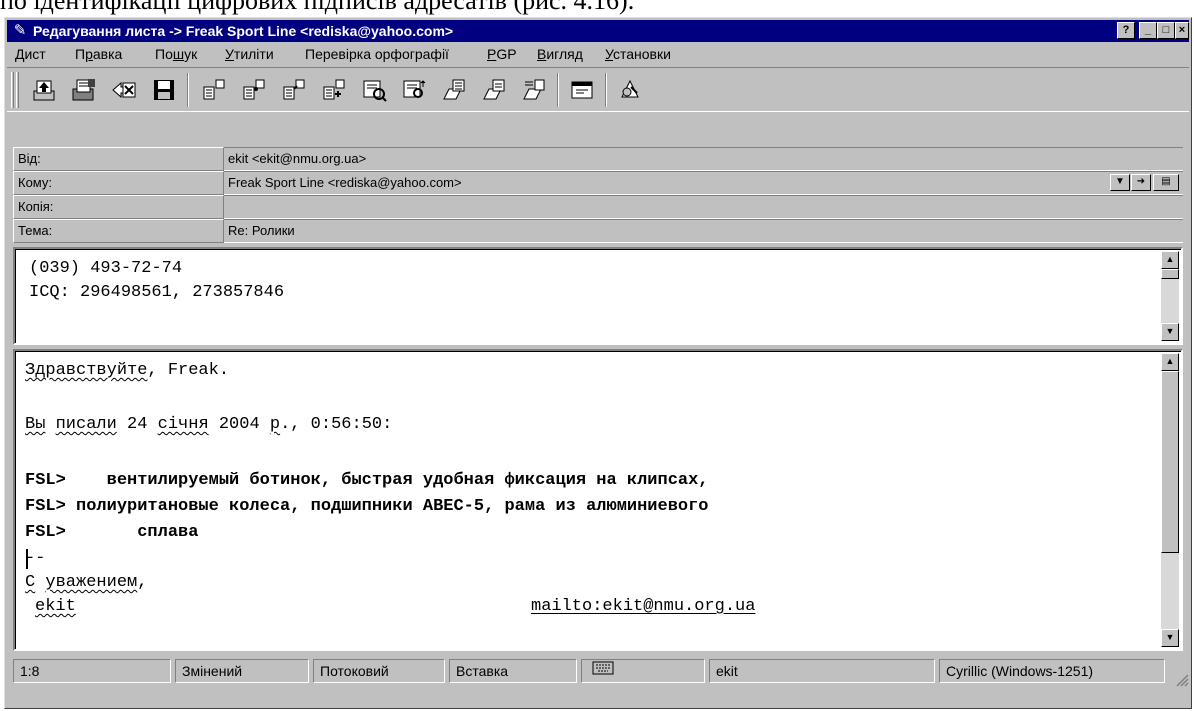  Describe the element at coordinates (1170, 296) in the screenshot. I see `signature-scrollbar: ▲ ▼` at that location.